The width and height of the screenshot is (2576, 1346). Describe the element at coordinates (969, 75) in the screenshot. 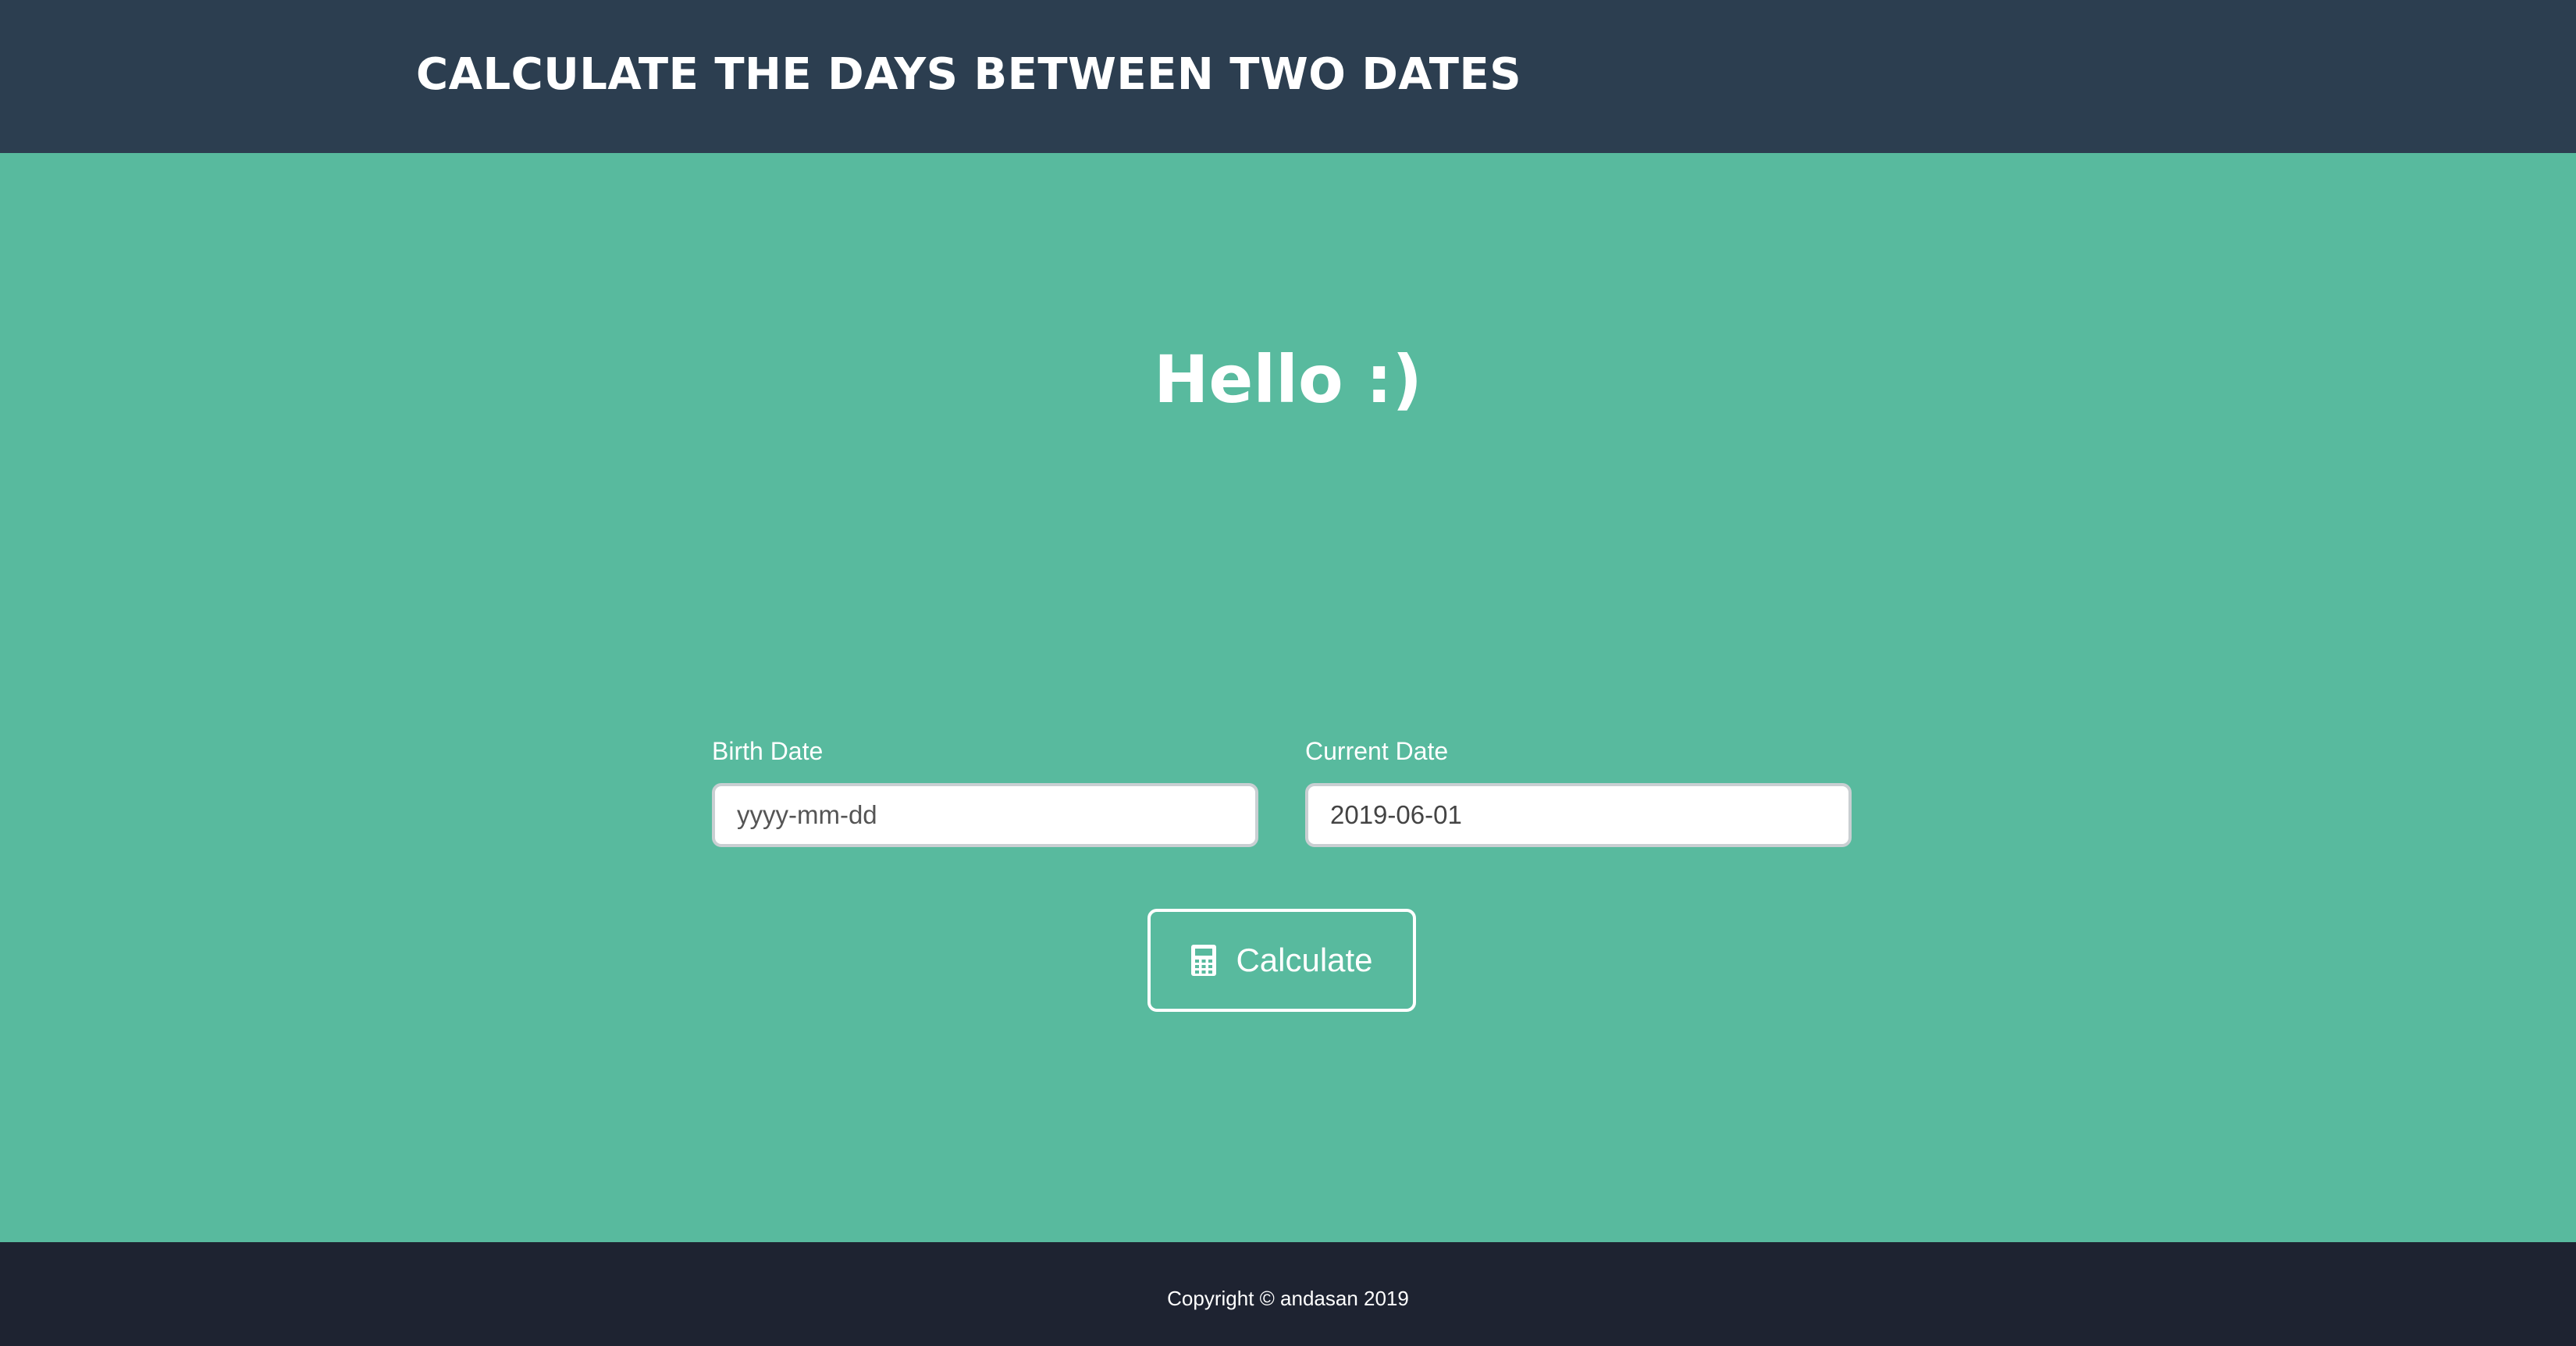

I see `brand-link: CALCULATE THE DAYS BETWEEN TWO DATES` at that location.